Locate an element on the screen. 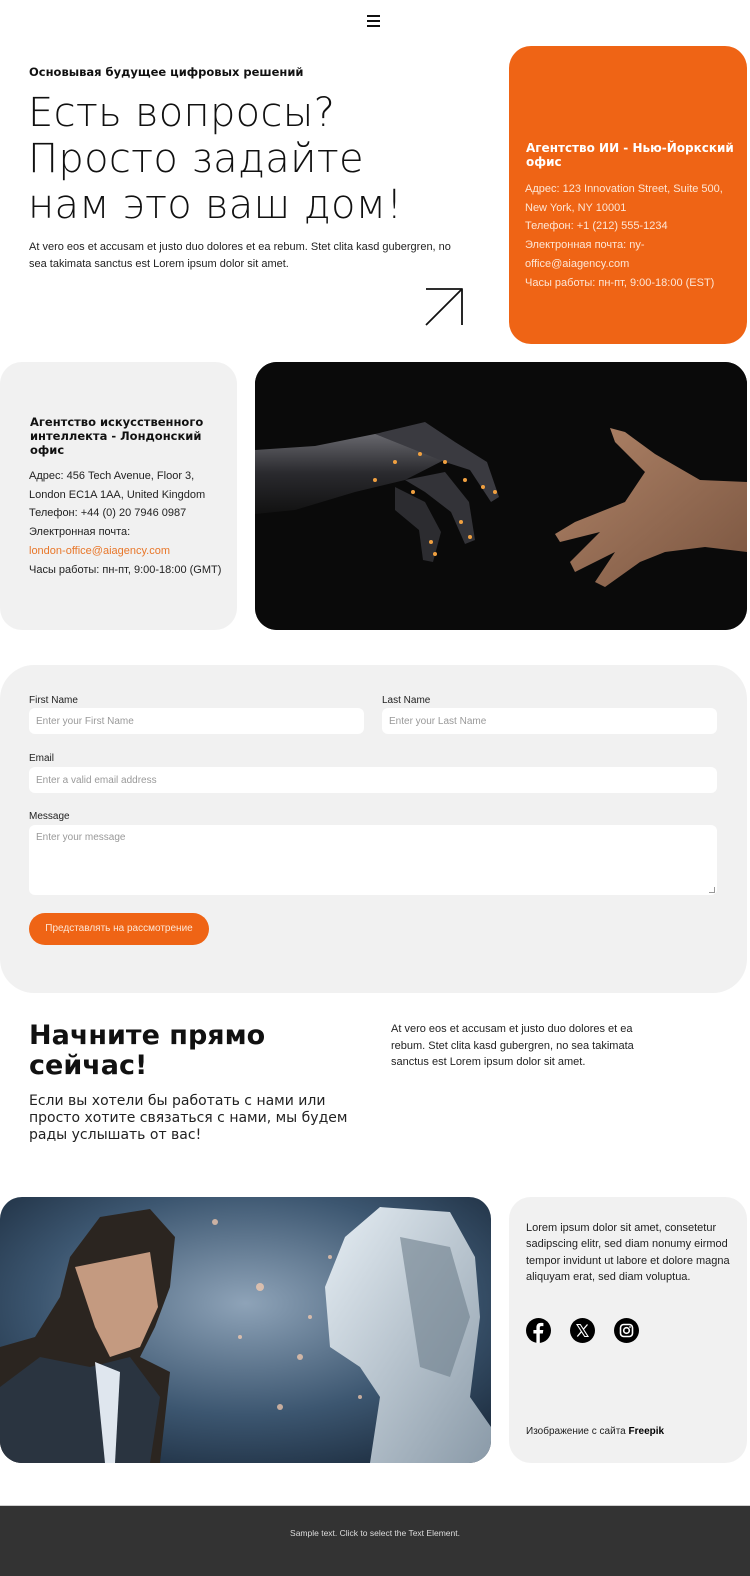  message-placeholder: Enter your message is located at coordinates (81, 837).